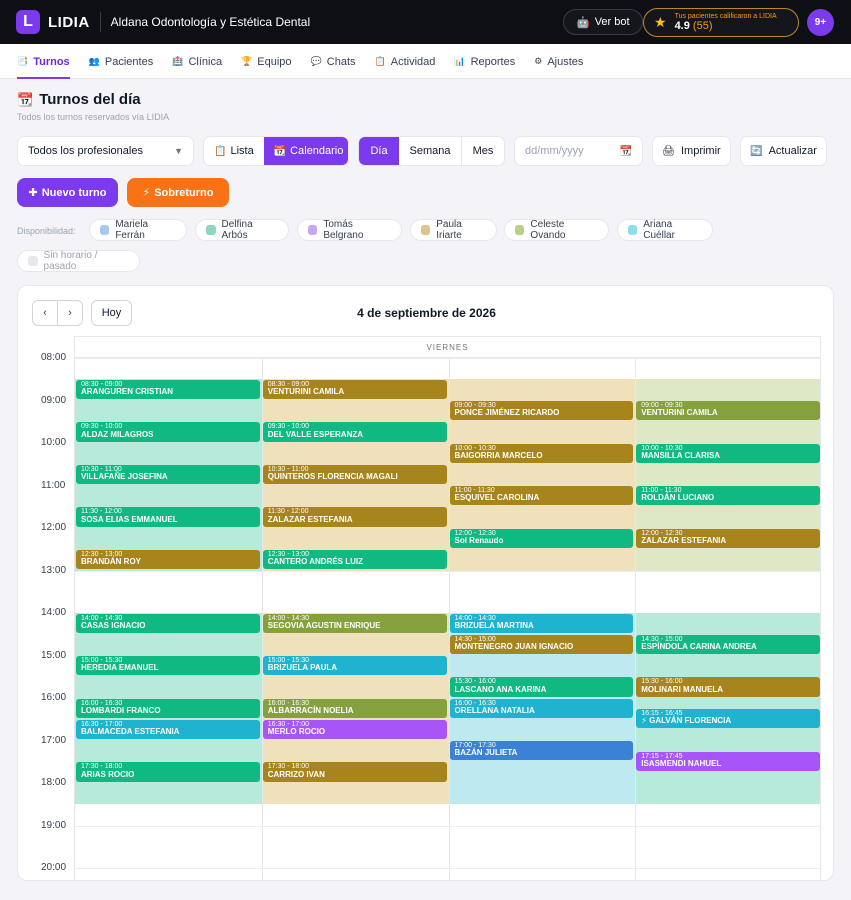 The height and width of the screenshot is (900, 851). I want to click on appointment-card: 12:00 - 12:30 ZALAZAR ESTEFANIA, so click(728, 538).